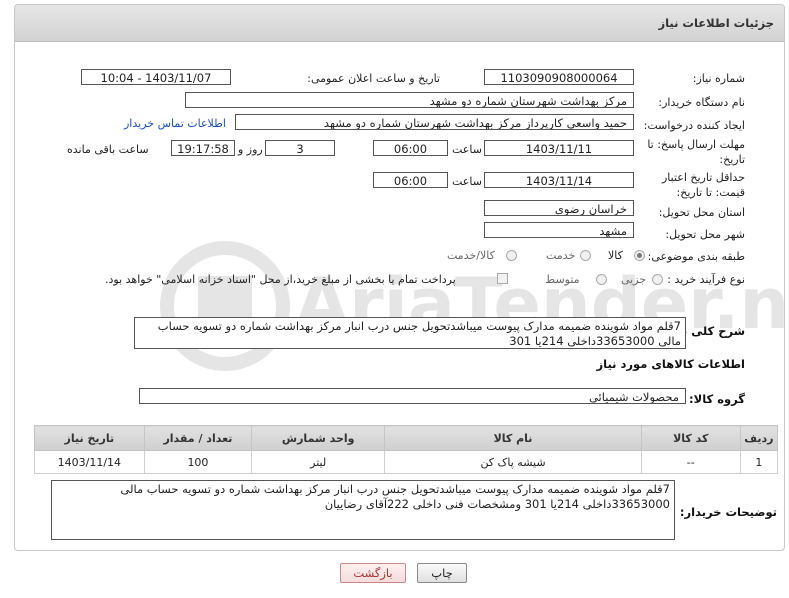 The image size is (789, 598). What do you see at coordinates (696, 256) in the screenshot?
I see `category-label: طبقه بندی موضوعی:` at bounding box center [696, 256].